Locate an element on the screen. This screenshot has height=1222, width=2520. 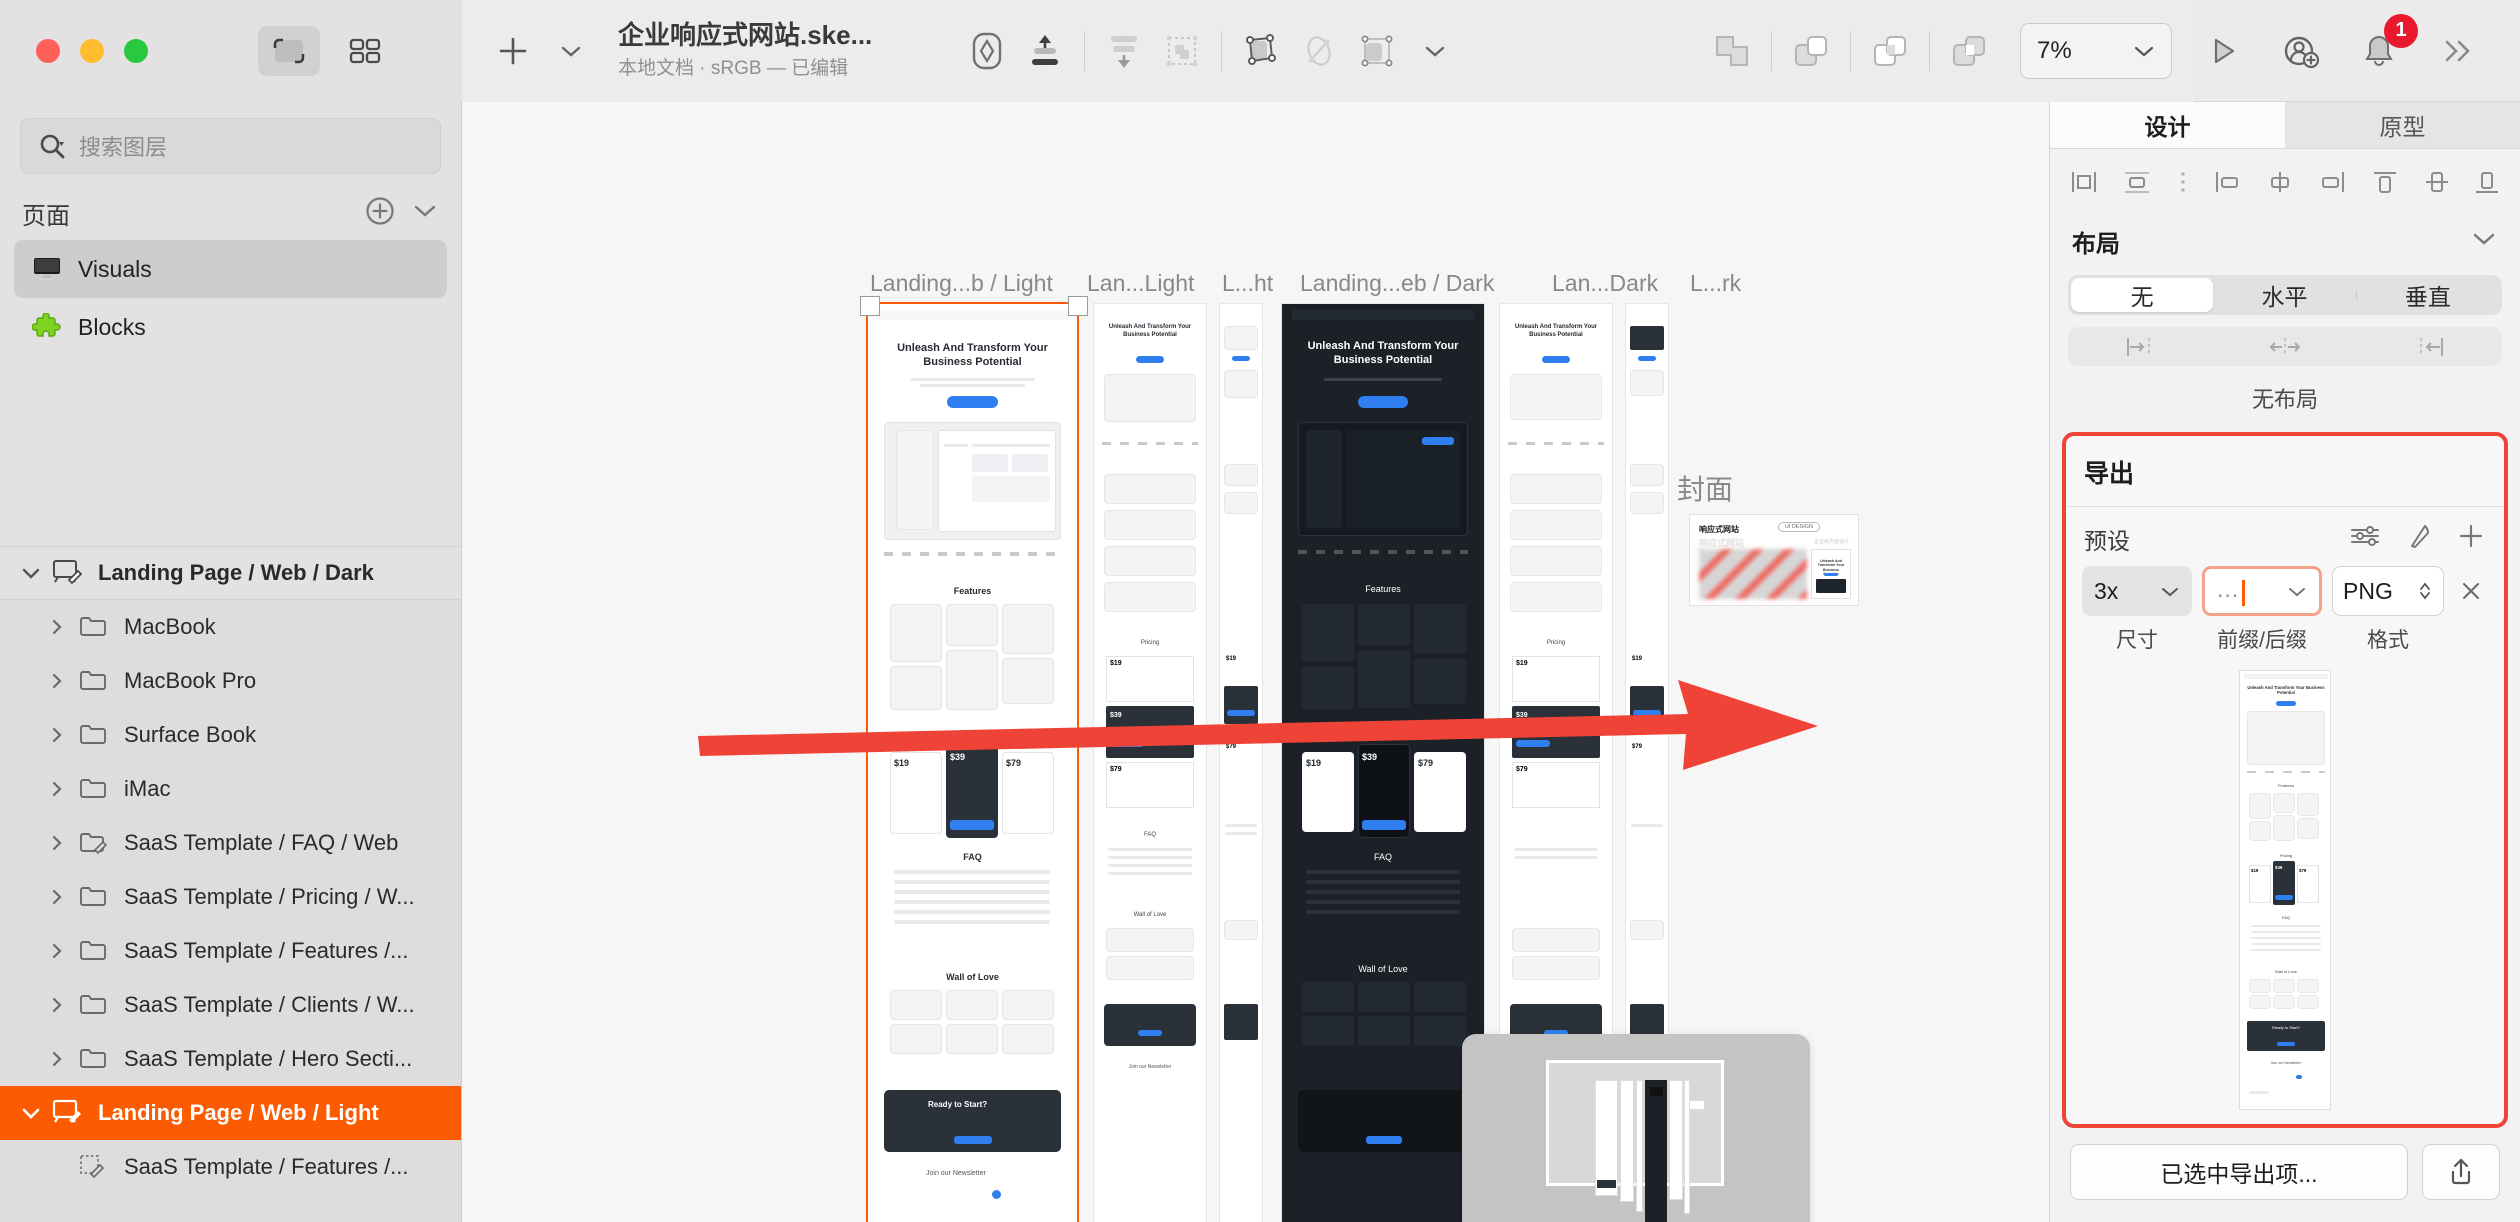
scale-dropdown-button is located at coordinates (1435, 51).